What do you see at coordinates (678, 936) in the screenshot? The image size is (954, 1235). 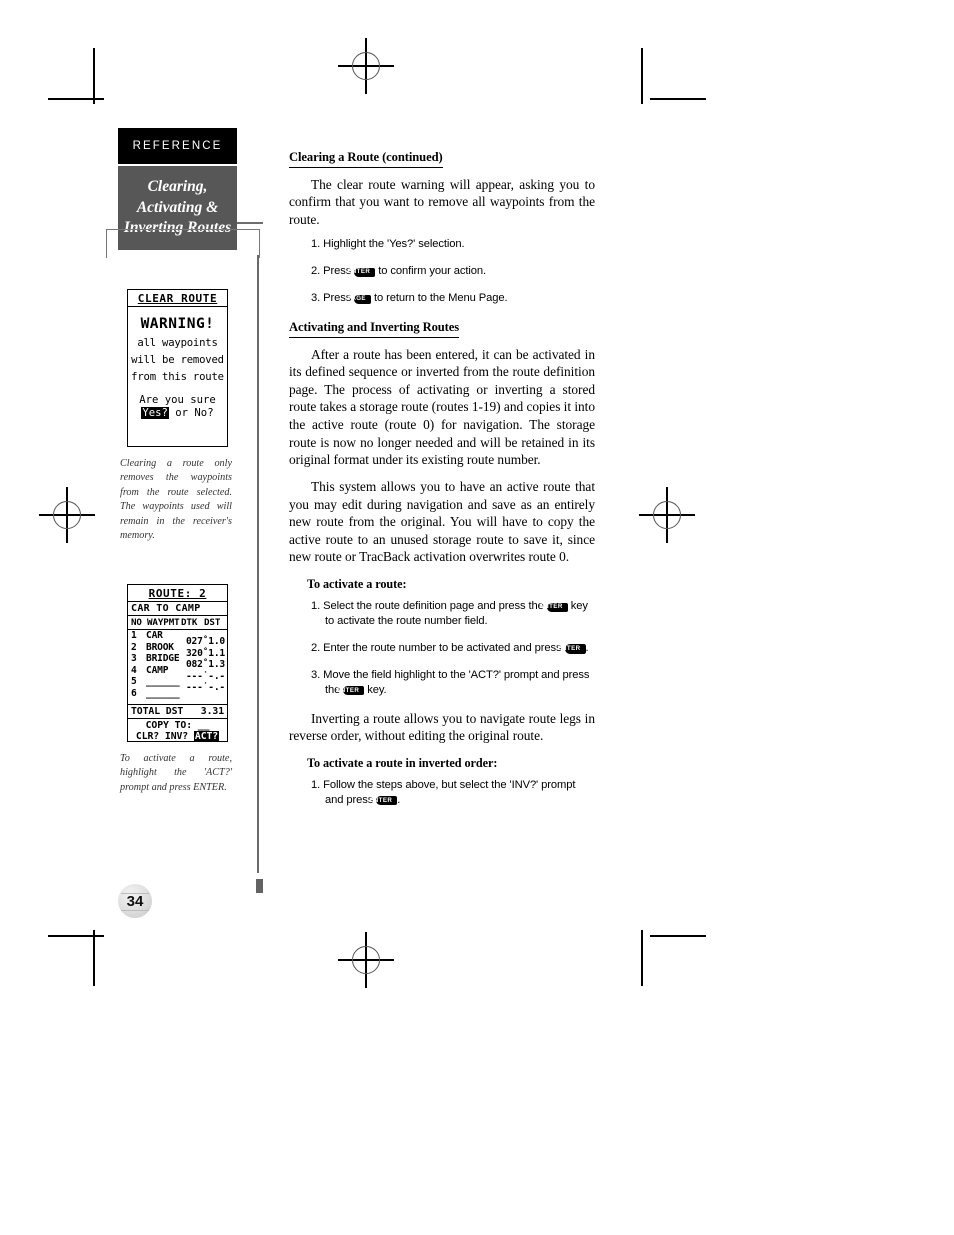 I see `crop-mark-bottom-right-h` at bounding box center [678, 936].